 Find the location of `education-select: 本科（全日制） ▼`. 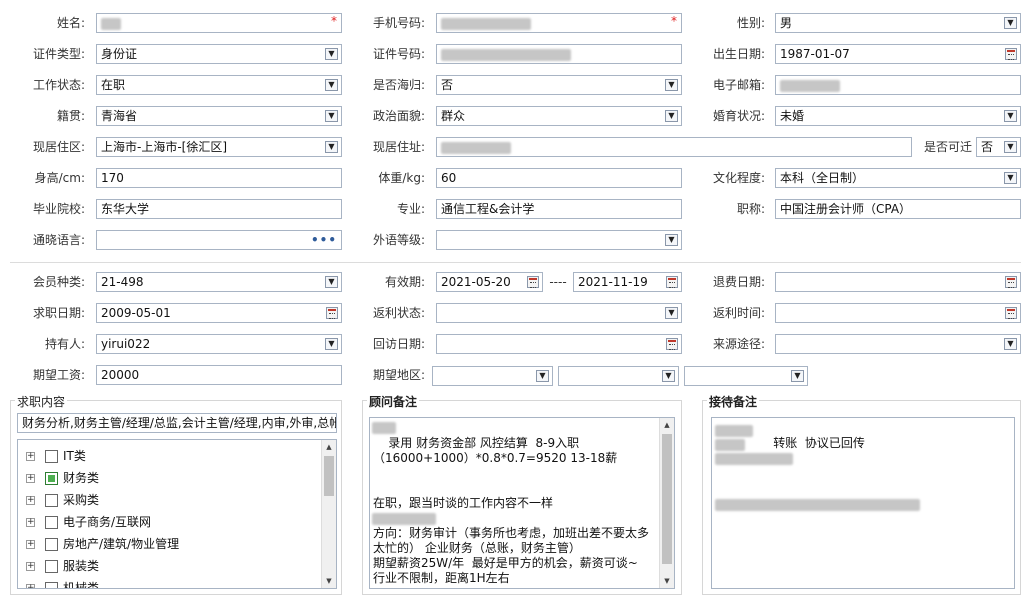

education-select: 本科（全日制） ▼ is located at coordinates (898, 178).